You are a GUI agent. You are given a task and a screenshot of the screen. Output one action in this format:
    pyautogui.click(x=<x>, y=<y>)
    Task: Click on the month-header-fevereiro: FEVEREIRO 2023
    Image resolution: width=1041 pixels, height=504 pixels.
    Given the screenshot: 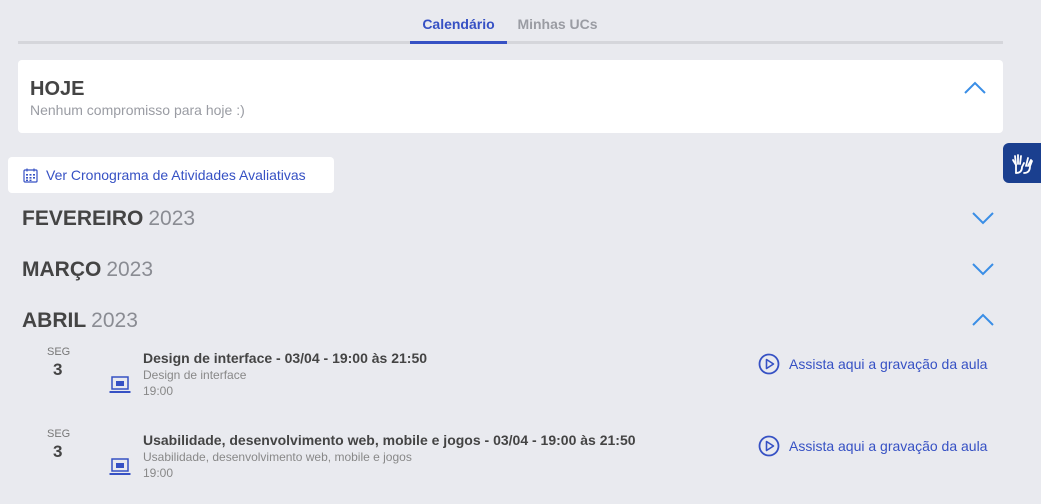 What is the action you would take?
    pyautogui.click(x=108, y=219)
    